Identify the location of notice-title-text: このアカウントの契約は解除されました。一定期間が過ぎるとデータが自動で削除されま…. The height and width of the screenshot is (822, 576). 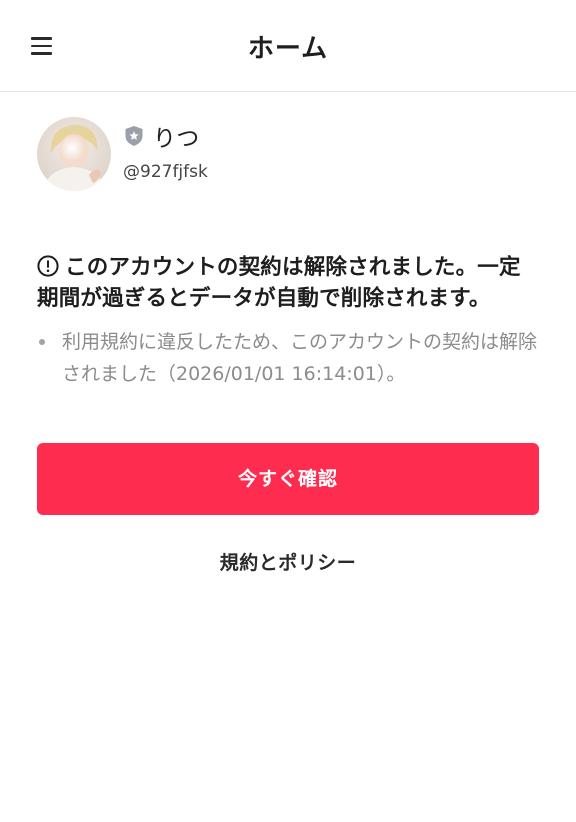
(279, 283).